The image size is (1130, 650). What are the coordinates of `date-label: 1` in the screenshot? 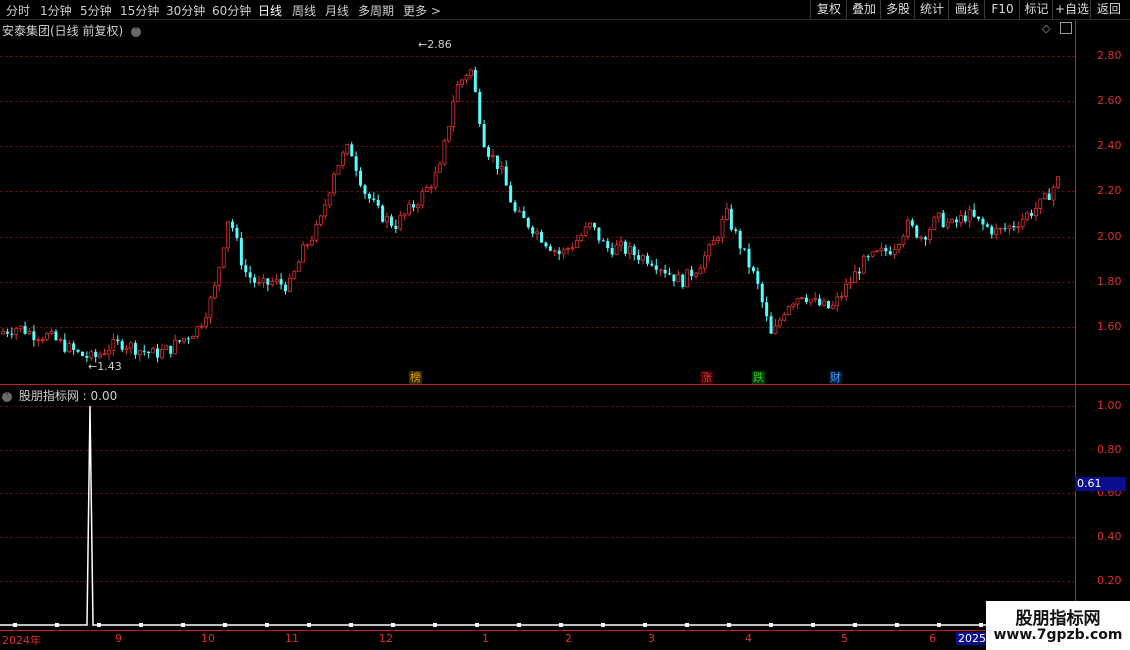 It's located at (485, 638).